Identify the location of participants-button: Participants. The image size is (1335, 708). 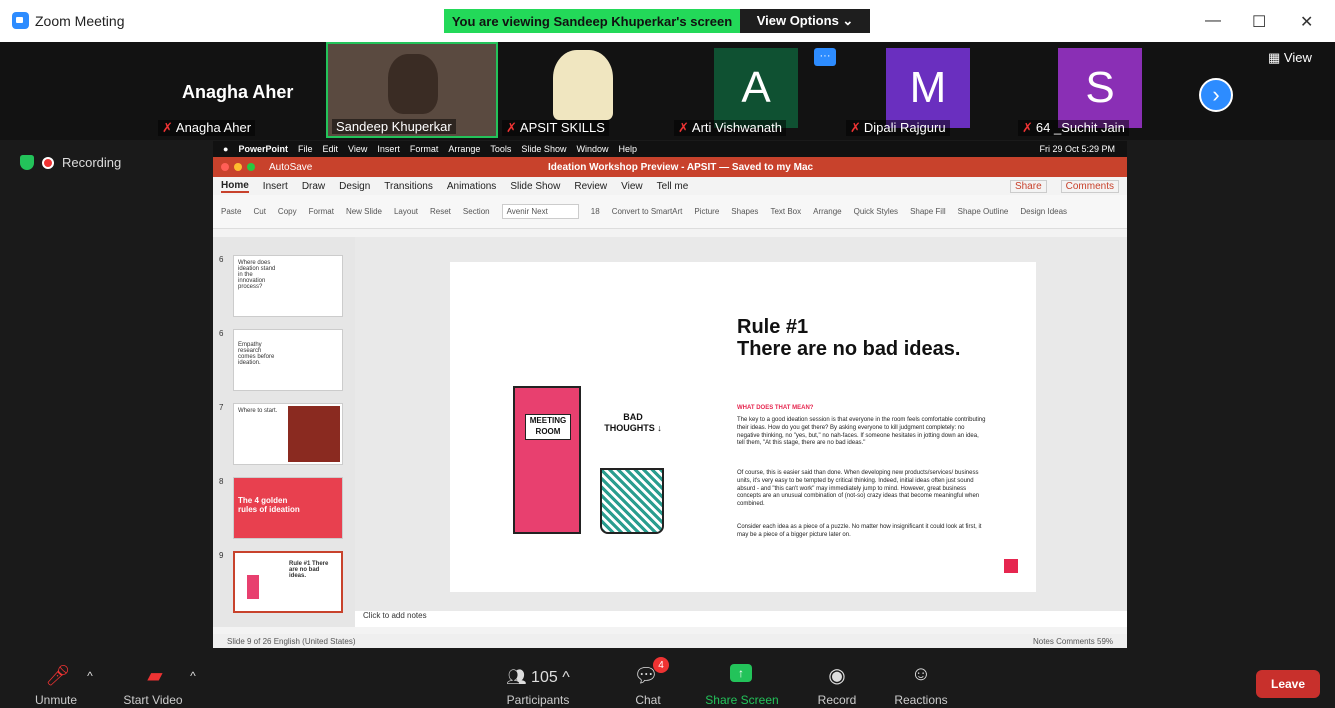
(538, 700).